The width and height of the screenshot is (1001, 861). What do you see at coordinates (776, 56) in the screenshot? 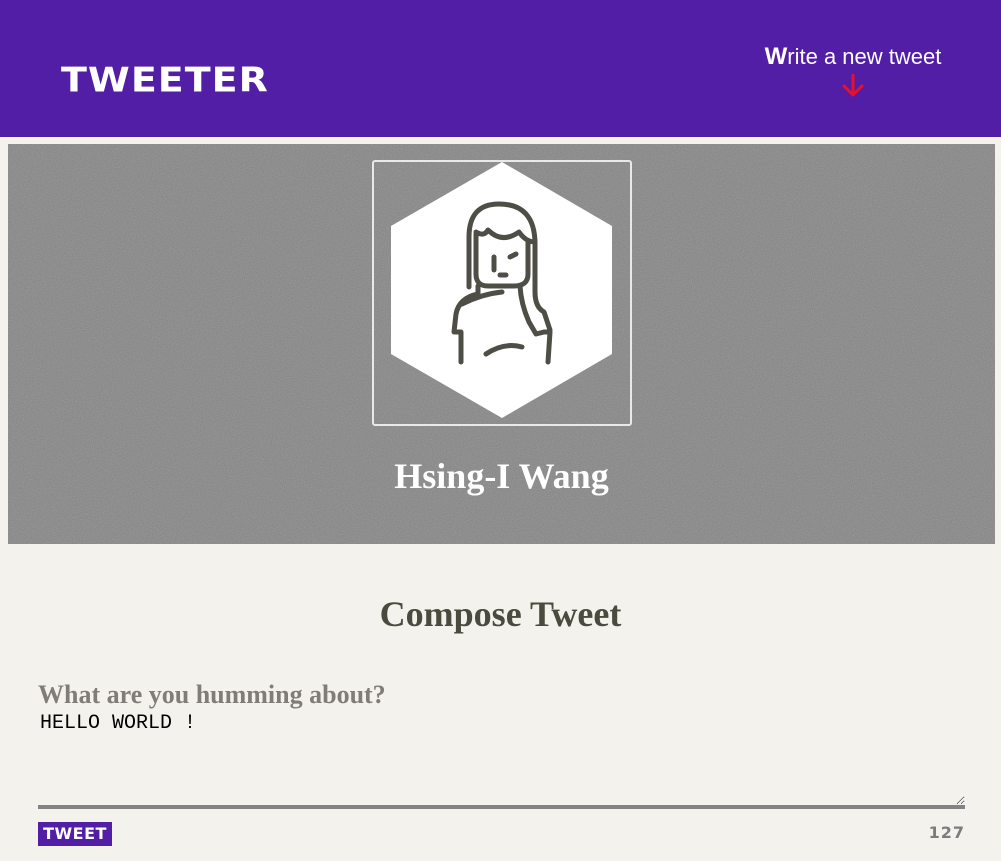
I see `write-link-initial: W` at bounding box center [776, 56].